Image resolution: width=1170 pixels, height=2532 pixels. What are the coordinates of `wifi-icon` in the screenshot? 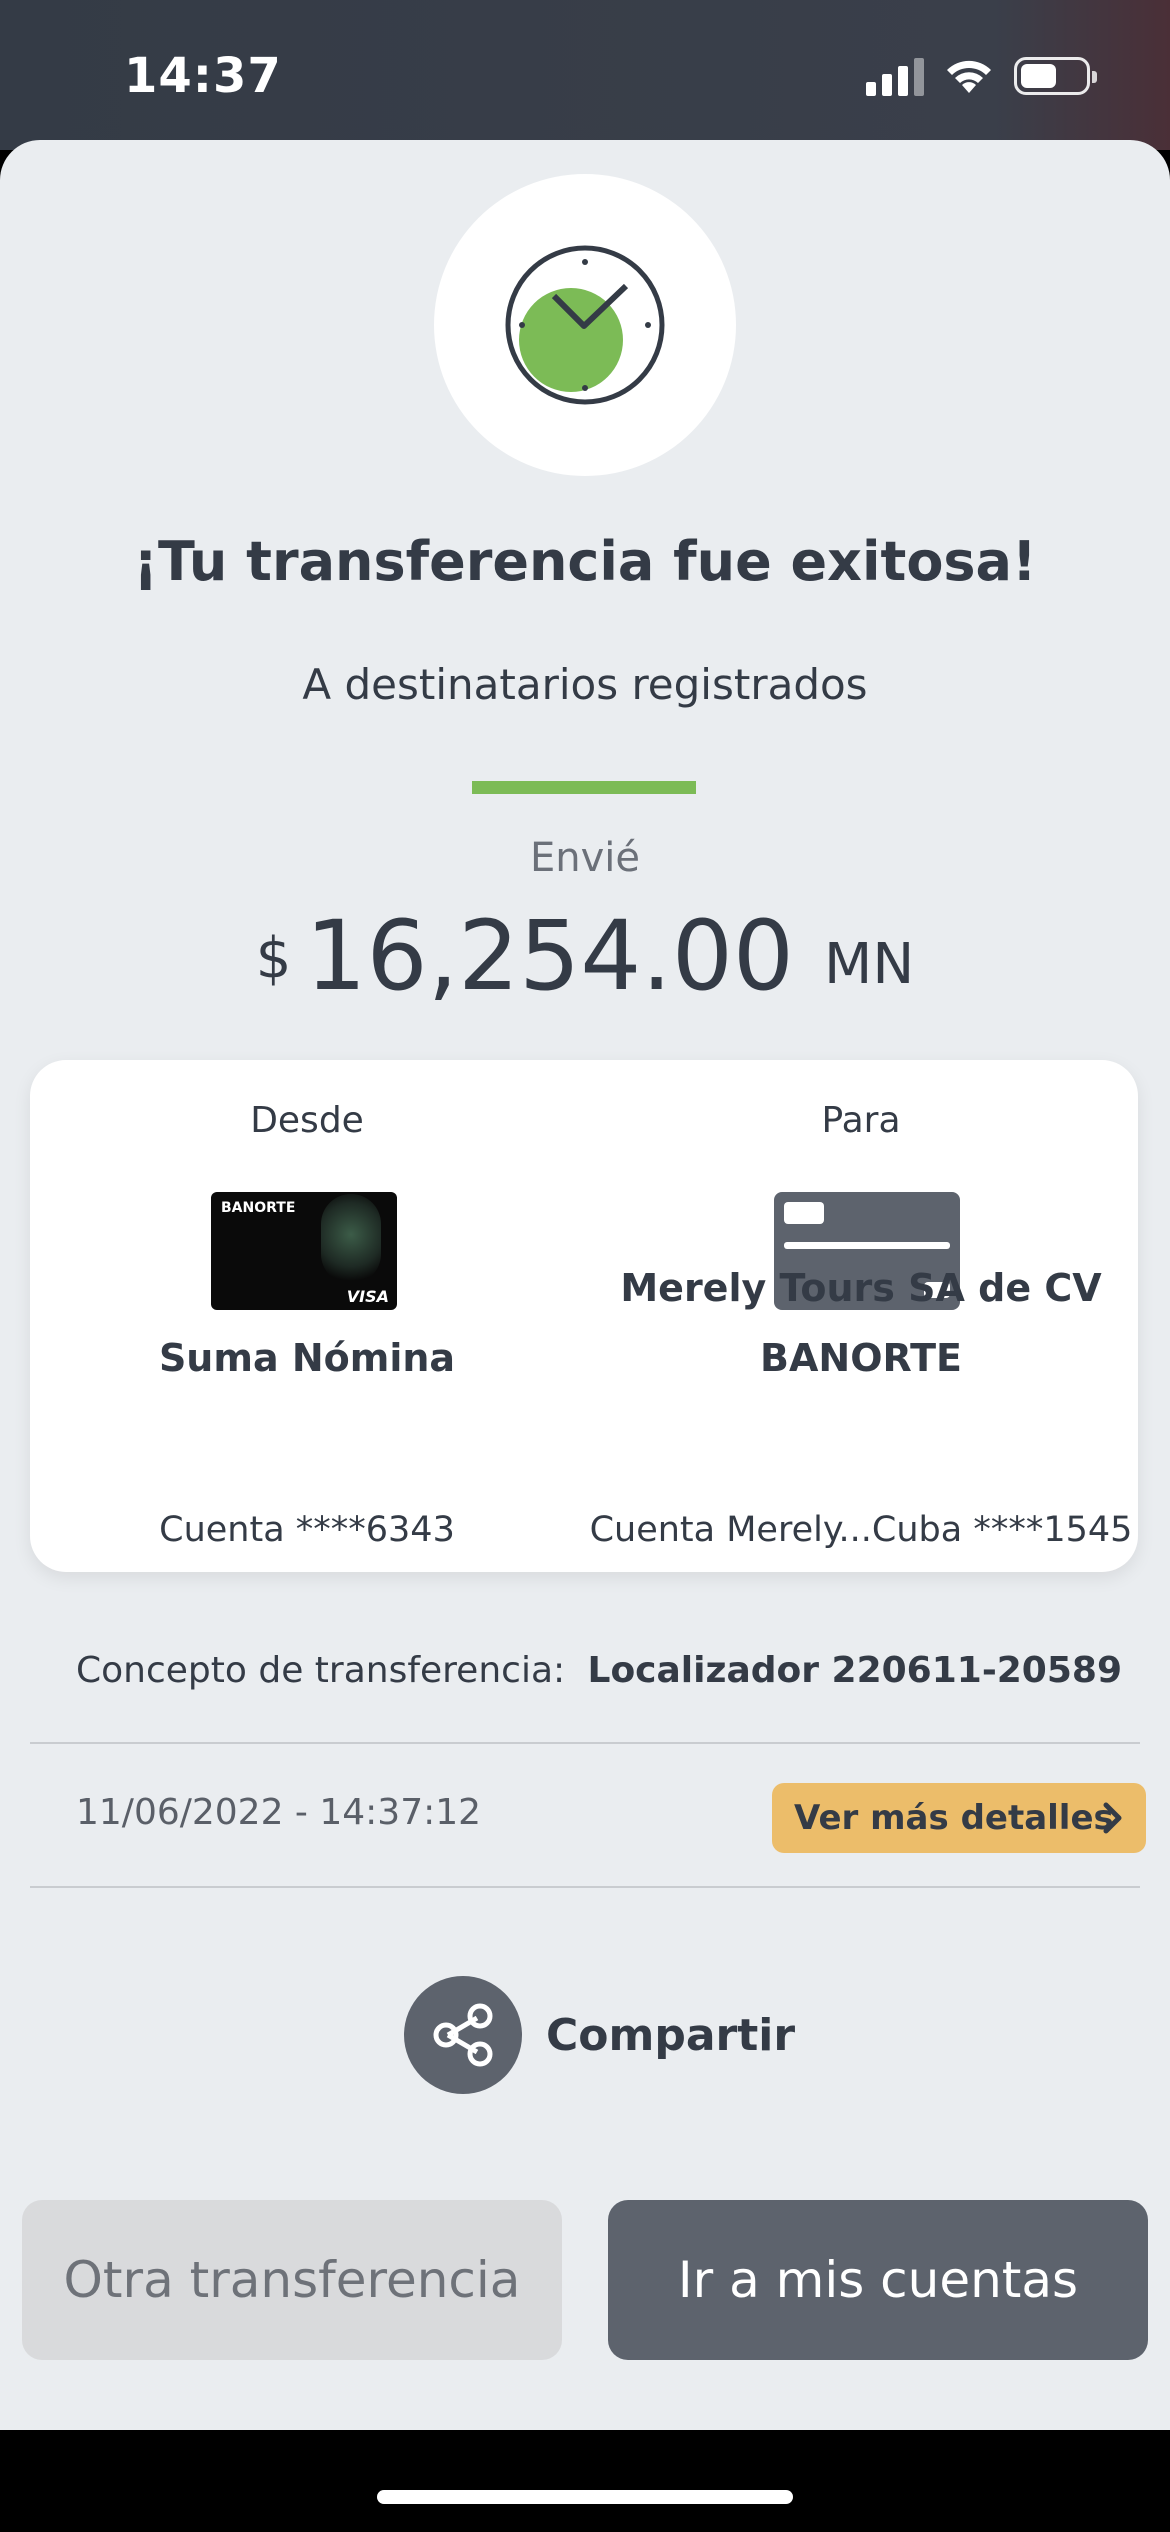 It's located at (969, 76).